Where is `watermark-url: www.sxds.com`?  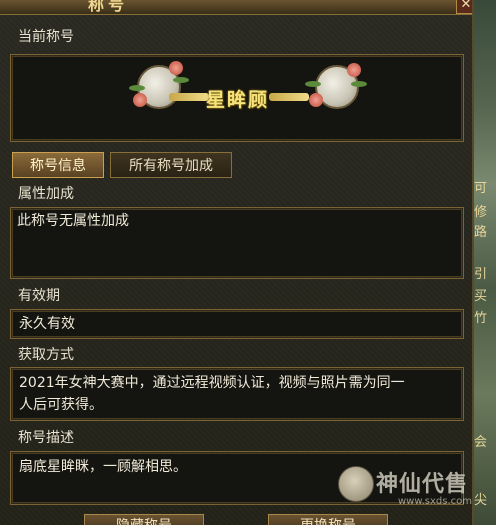 watermark-url: www.sxds.com is located at coordinates (435, 501).